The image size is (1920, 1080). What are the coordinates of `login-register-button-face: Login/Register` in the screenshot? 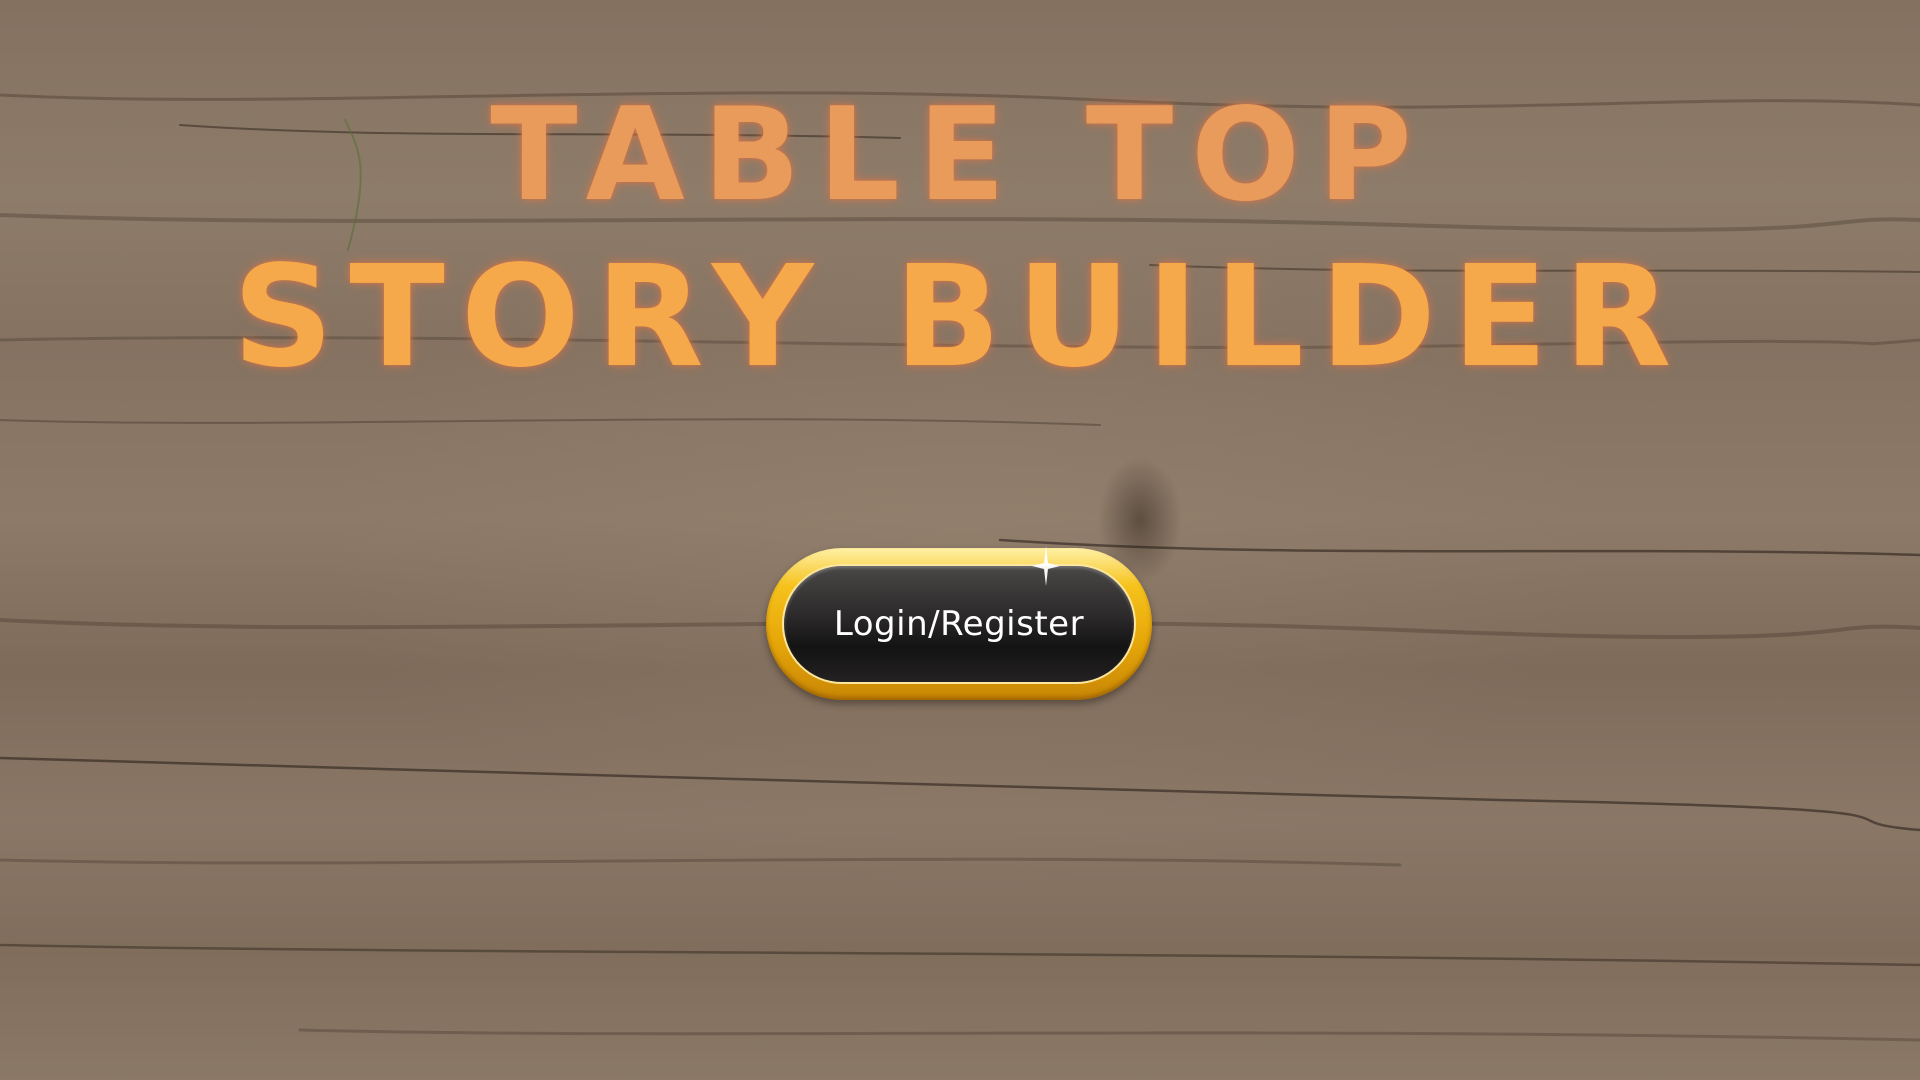 It's located at (959, 624).